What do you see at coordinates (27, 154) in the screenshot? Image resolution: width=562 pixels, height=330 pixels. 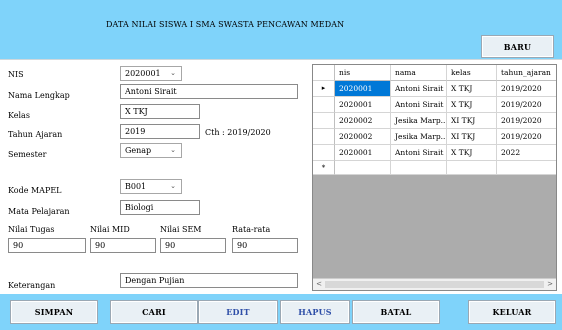 I see `semester-label: Semester` at bounding box center [27, 154].